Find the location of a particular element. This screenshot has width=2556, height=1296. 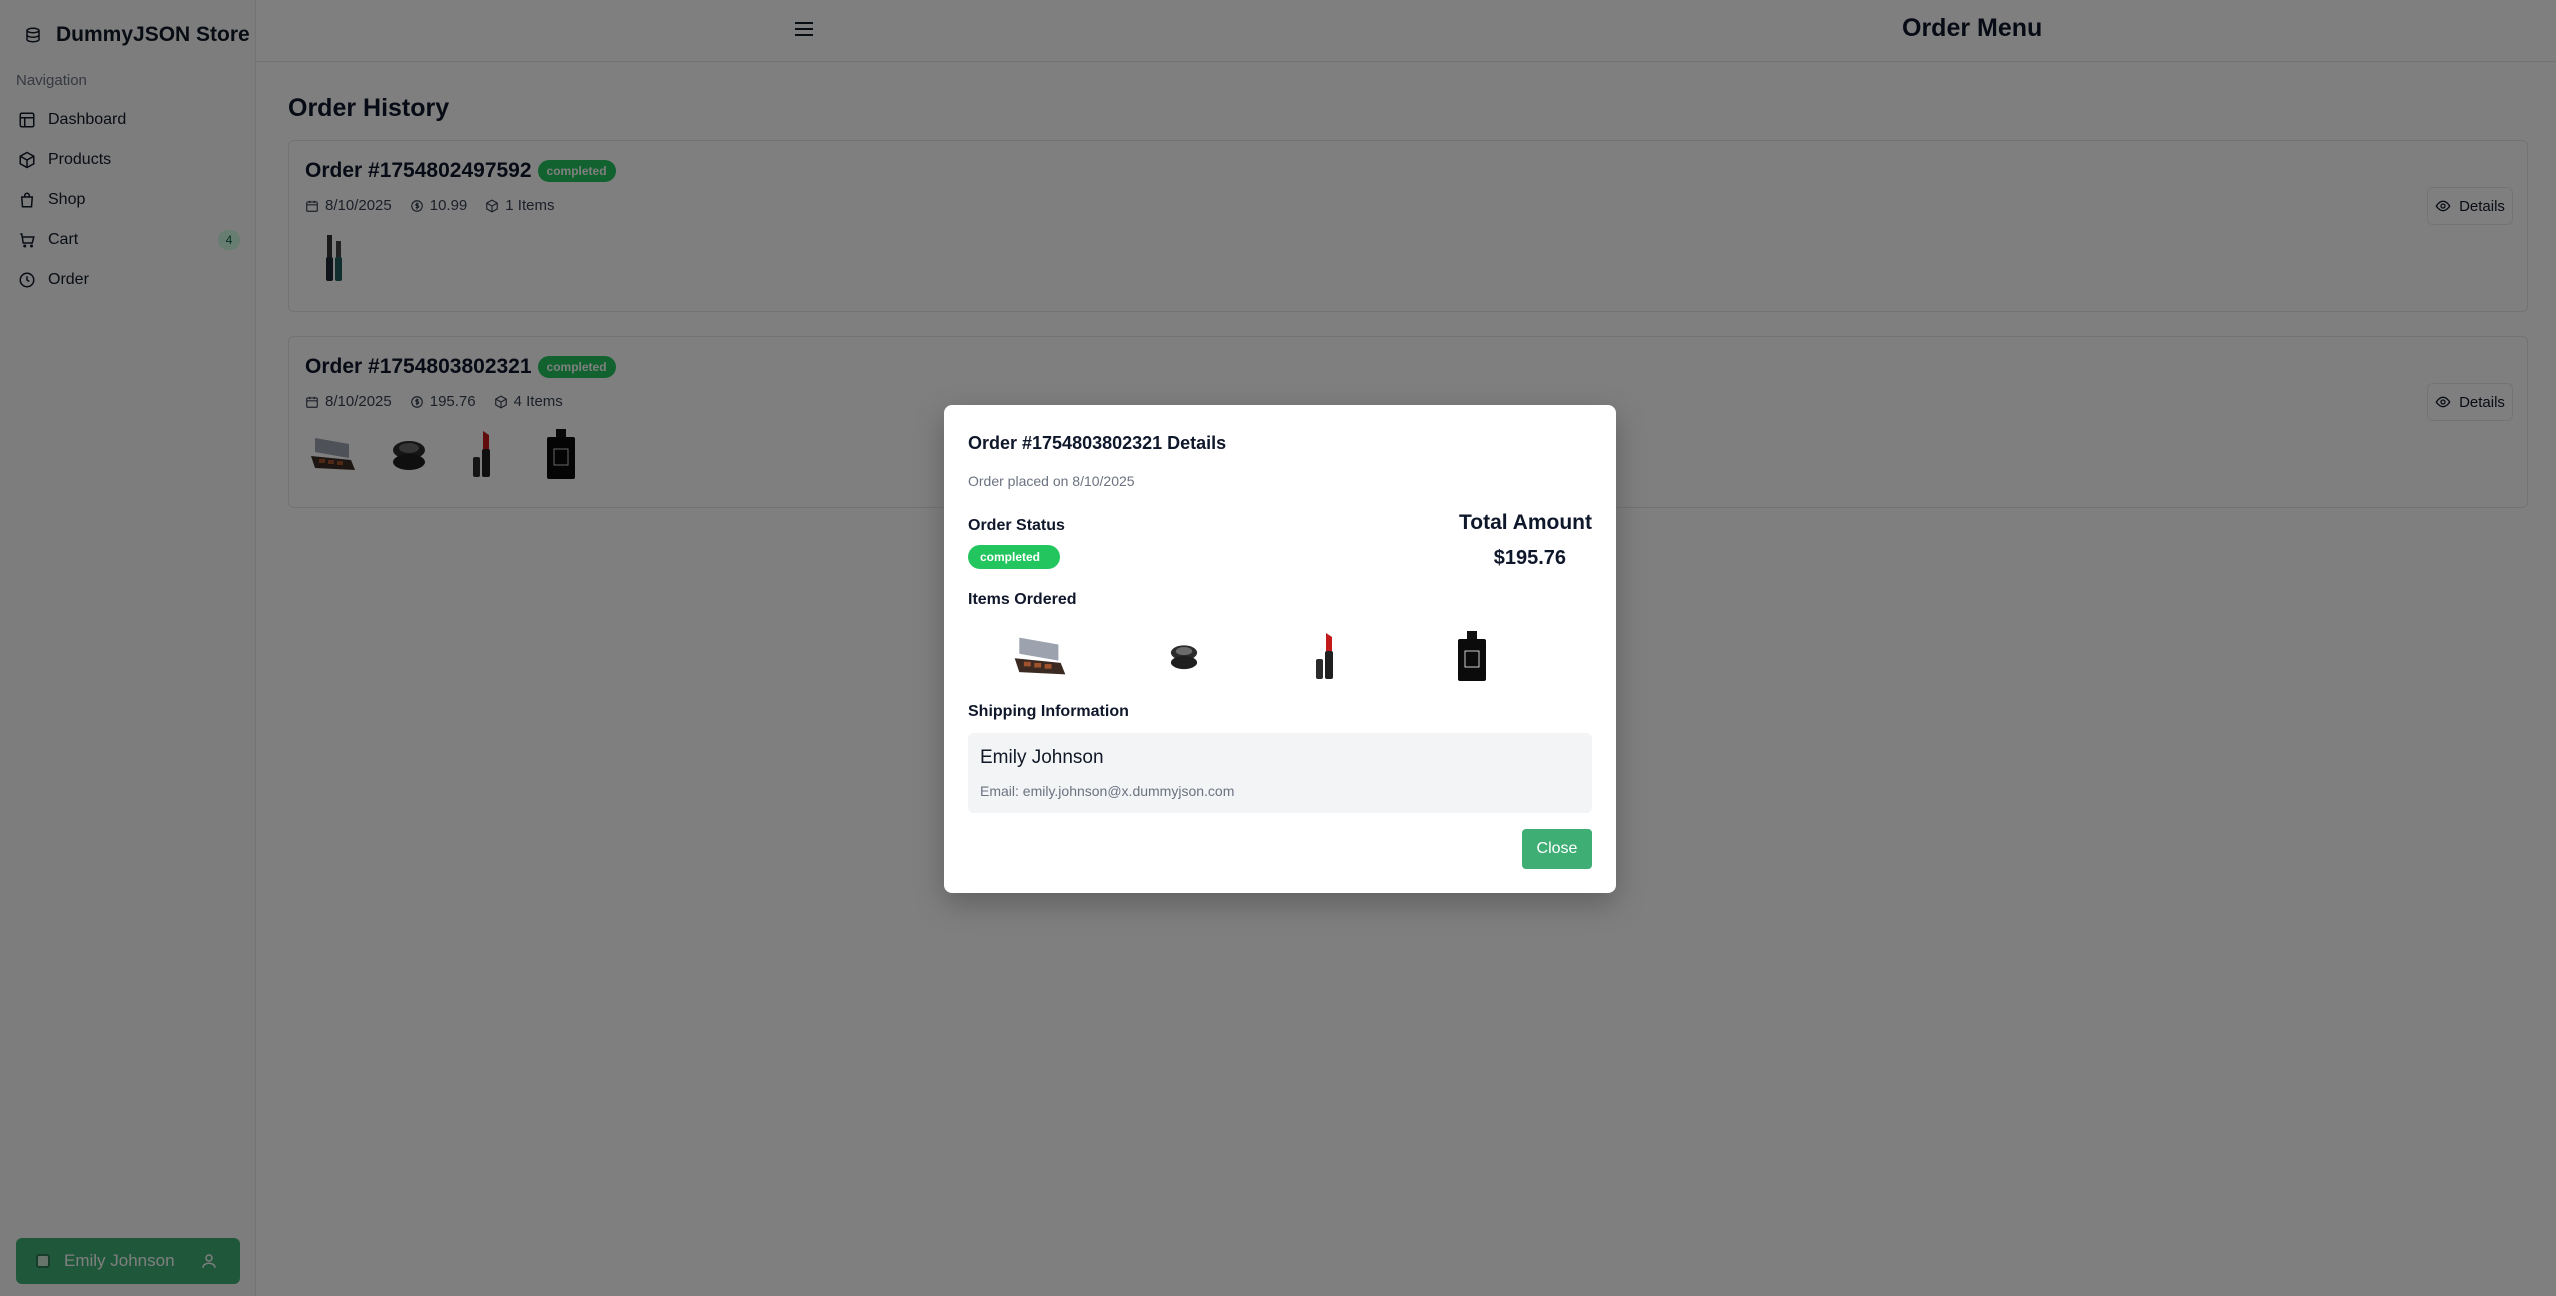

modal-title: Order #1754803802321 Details is located at coordinates (1097, 443).